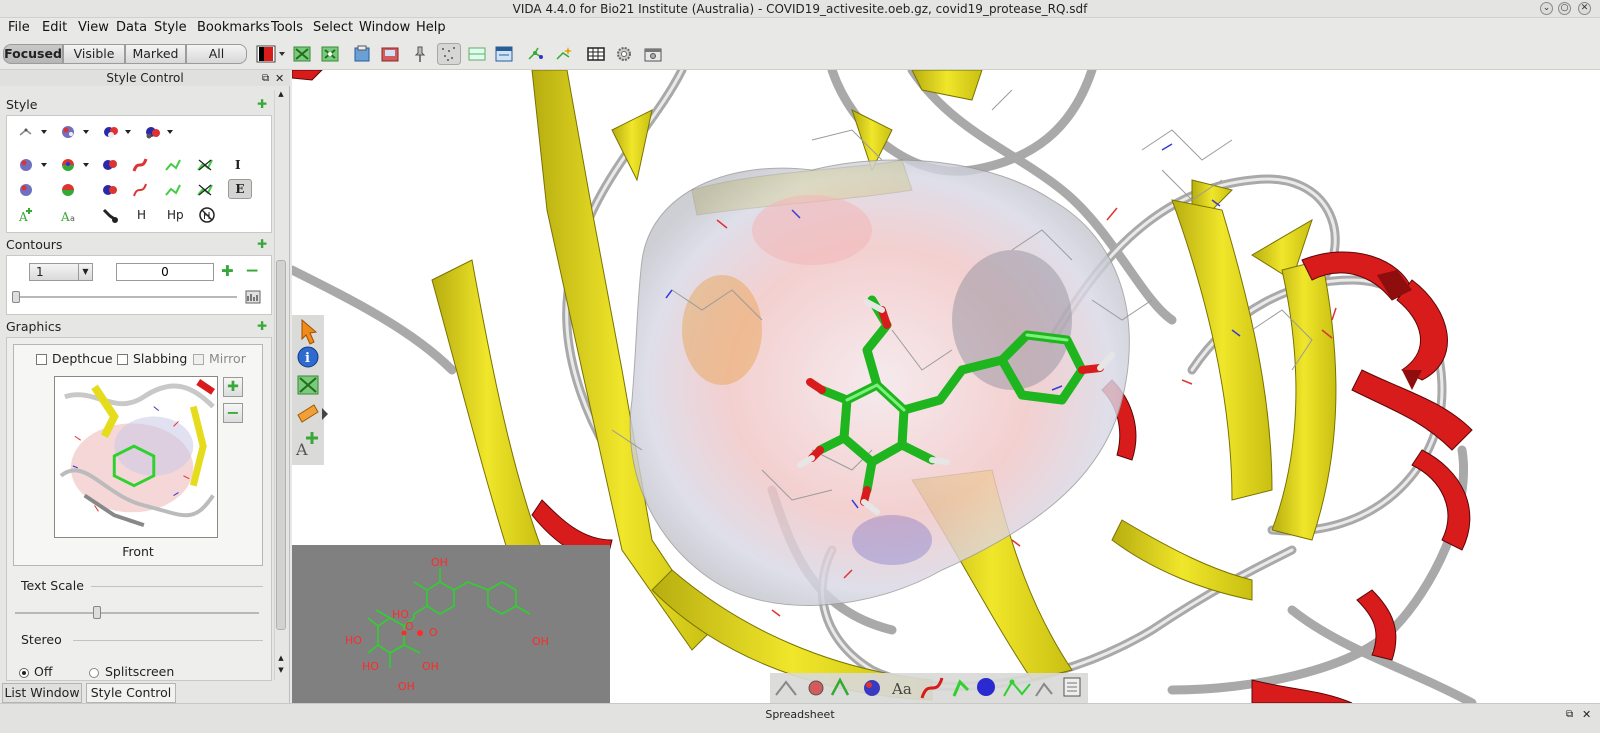 The image size is (1600, 733). I want to click on scroll-down-icon: ▼, so click(281, 671).